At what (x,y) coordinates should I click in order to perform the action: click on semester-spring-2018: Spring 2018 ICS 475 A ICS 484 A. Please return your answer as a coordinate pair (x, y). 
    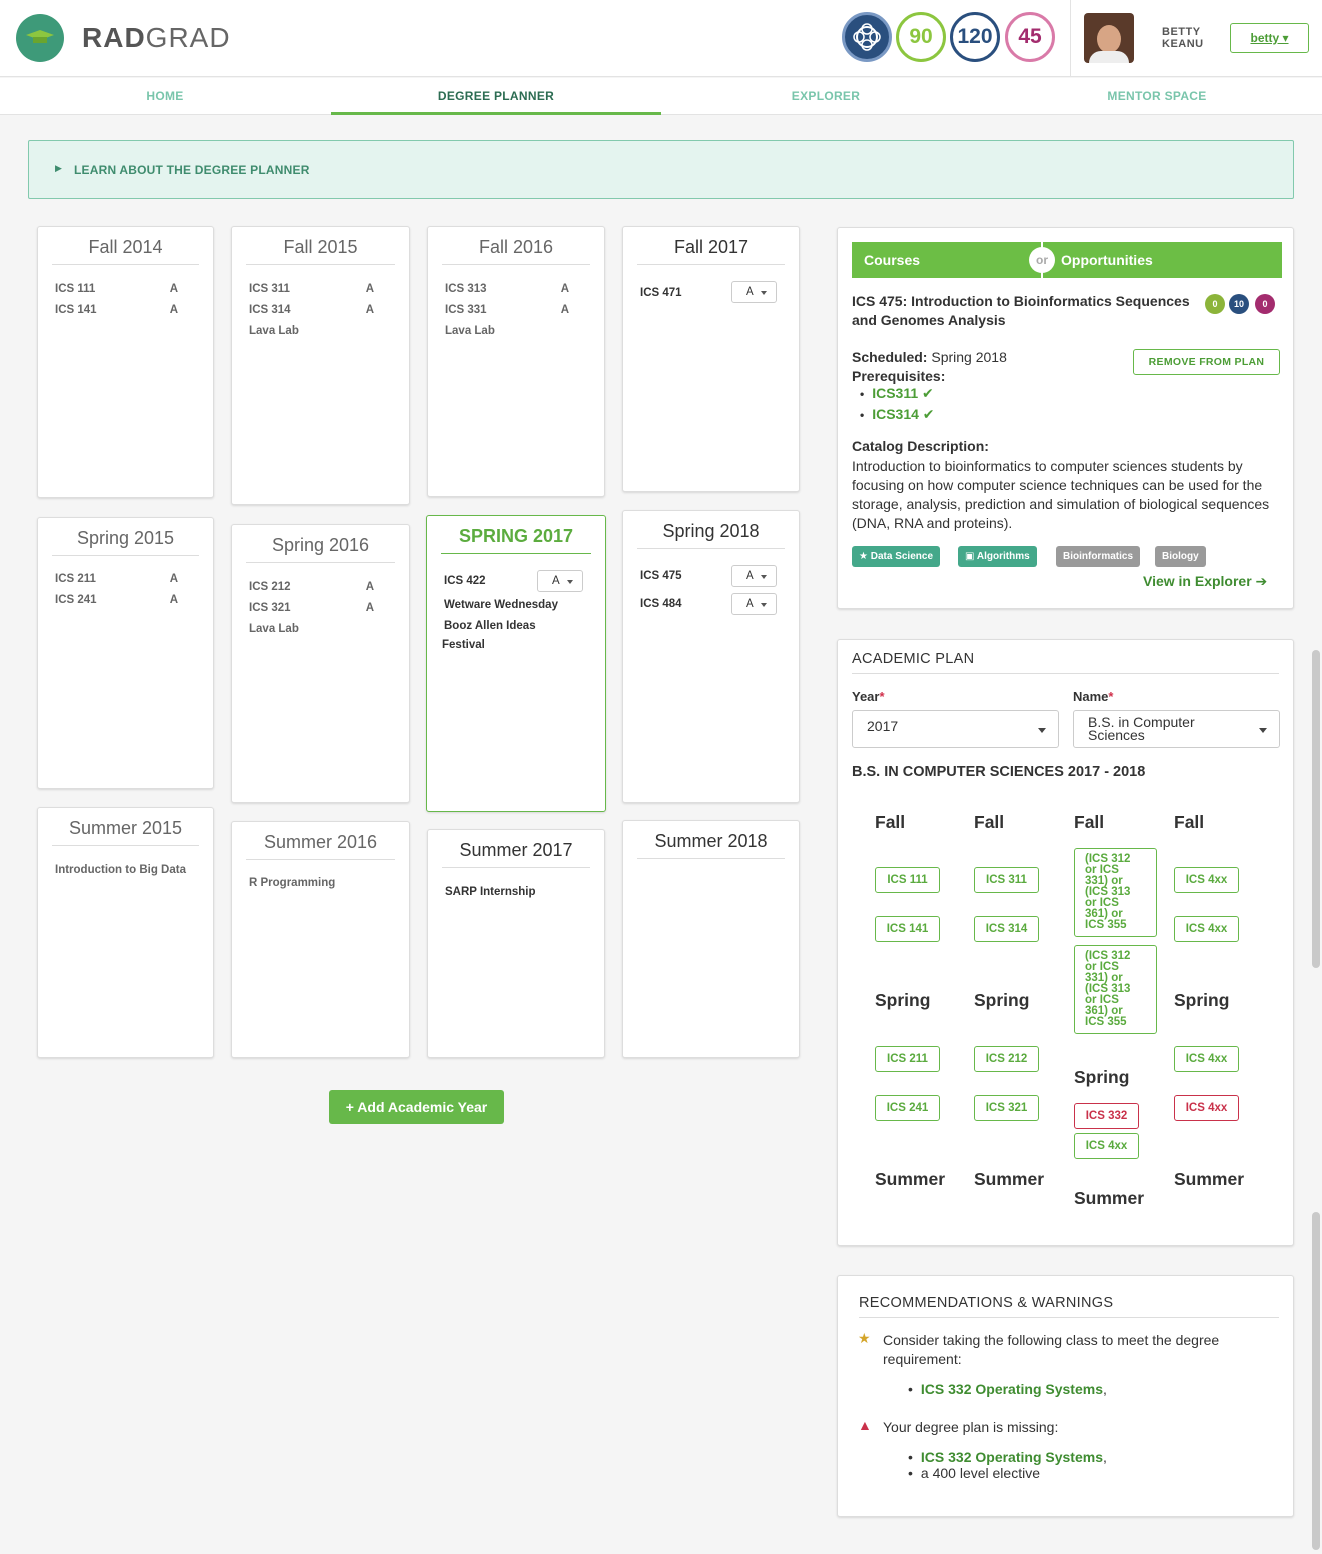
    Looking at the image, I should click on (711, 656).